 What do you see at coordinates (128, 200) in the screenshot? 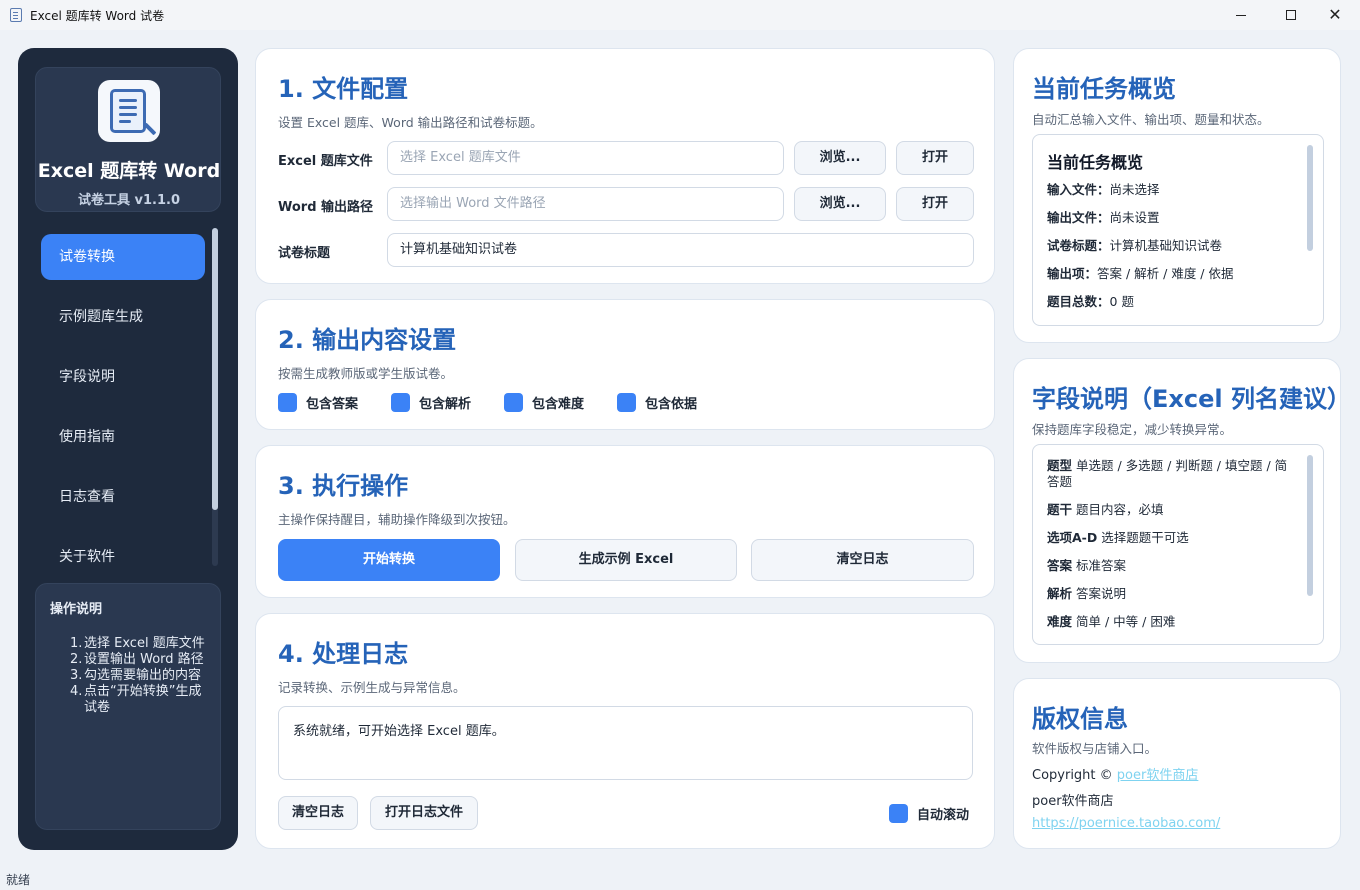
I see `brand-version: 试卷工具 v1.1.0` at bounding box center [128, 200].